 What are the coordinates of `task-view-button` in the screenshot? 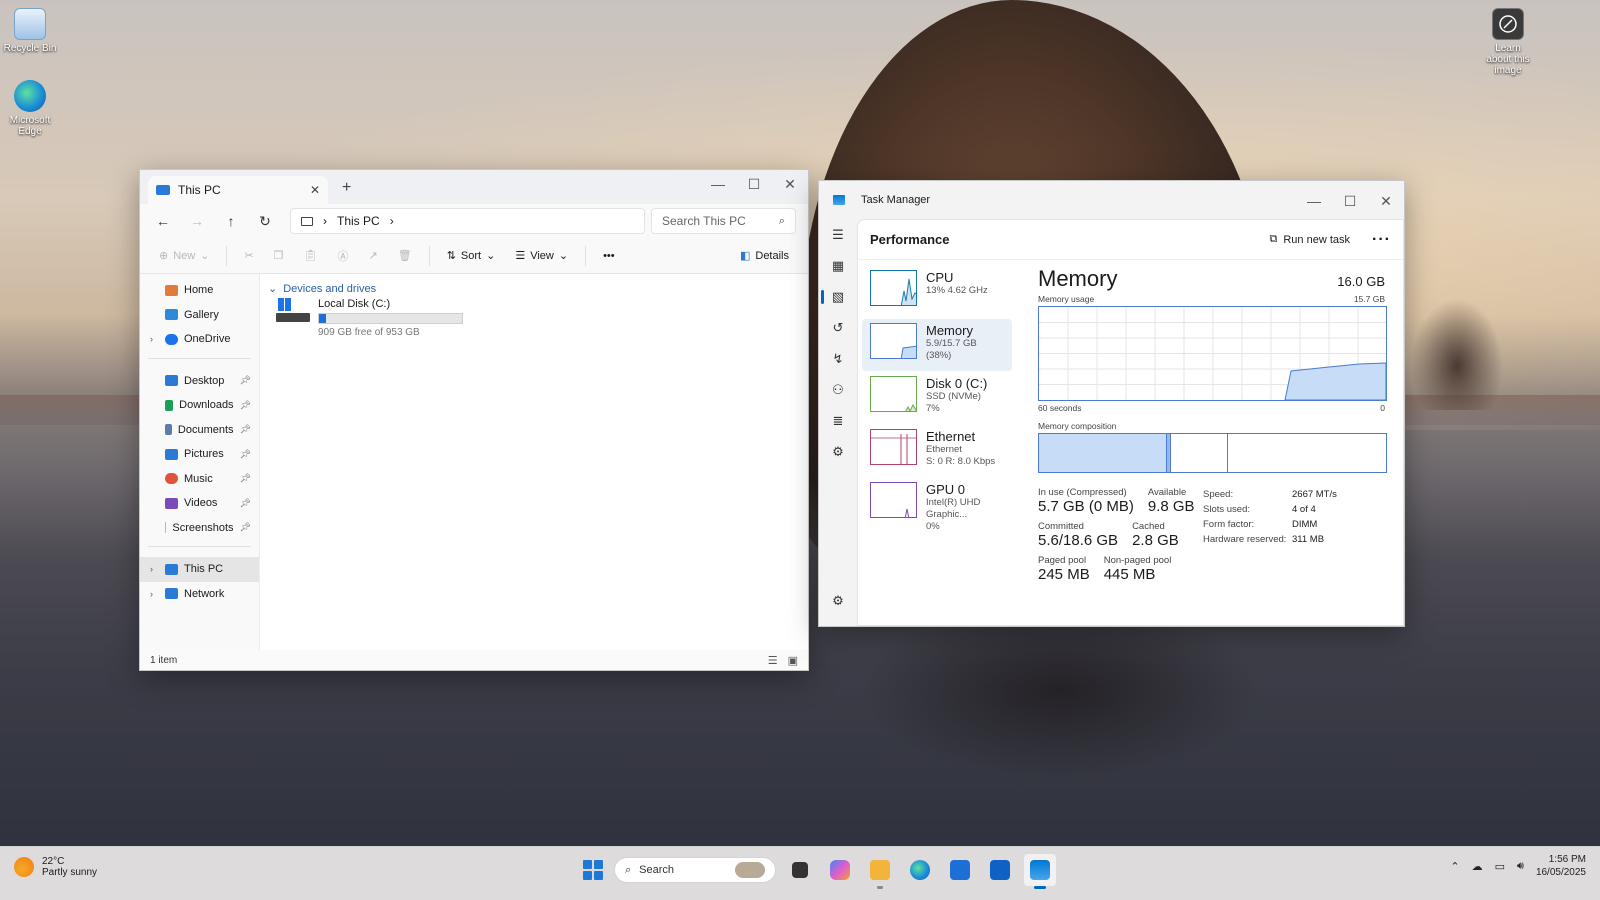 It's located at (800, 870).